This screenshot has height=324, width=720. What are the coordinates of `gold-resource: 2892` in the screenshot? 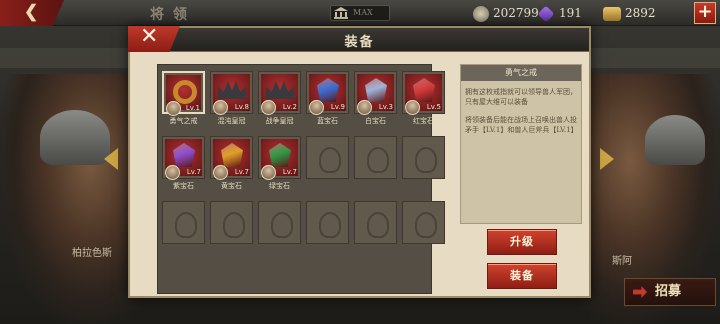 It's located at (629, 13).